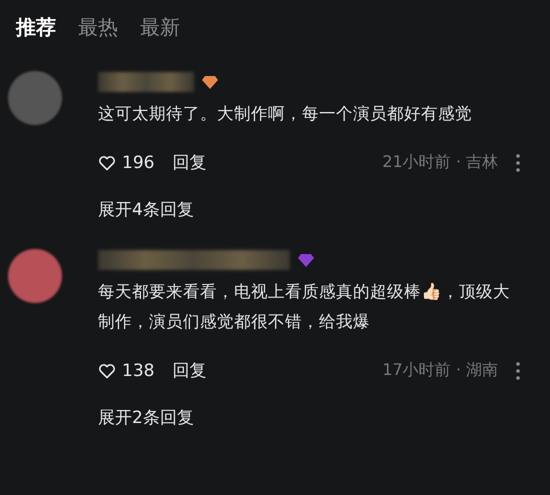  Describe the element at coordinates (138, 162) in the screenshot. I see `like-count: 196` at that location.